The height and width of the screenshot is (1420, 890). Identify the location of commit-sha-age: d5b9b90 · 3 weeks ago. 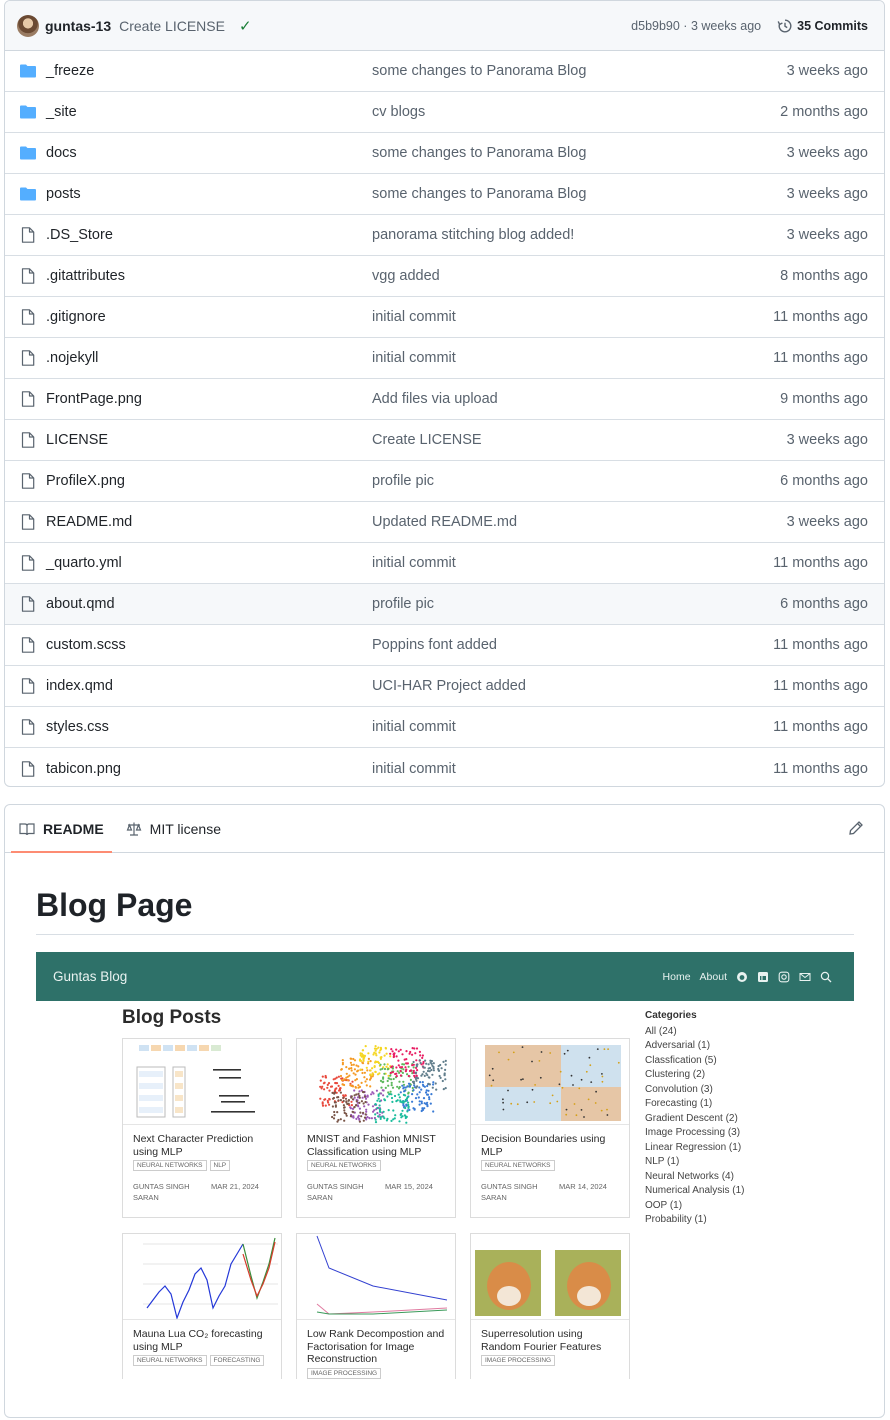
(696, 26).